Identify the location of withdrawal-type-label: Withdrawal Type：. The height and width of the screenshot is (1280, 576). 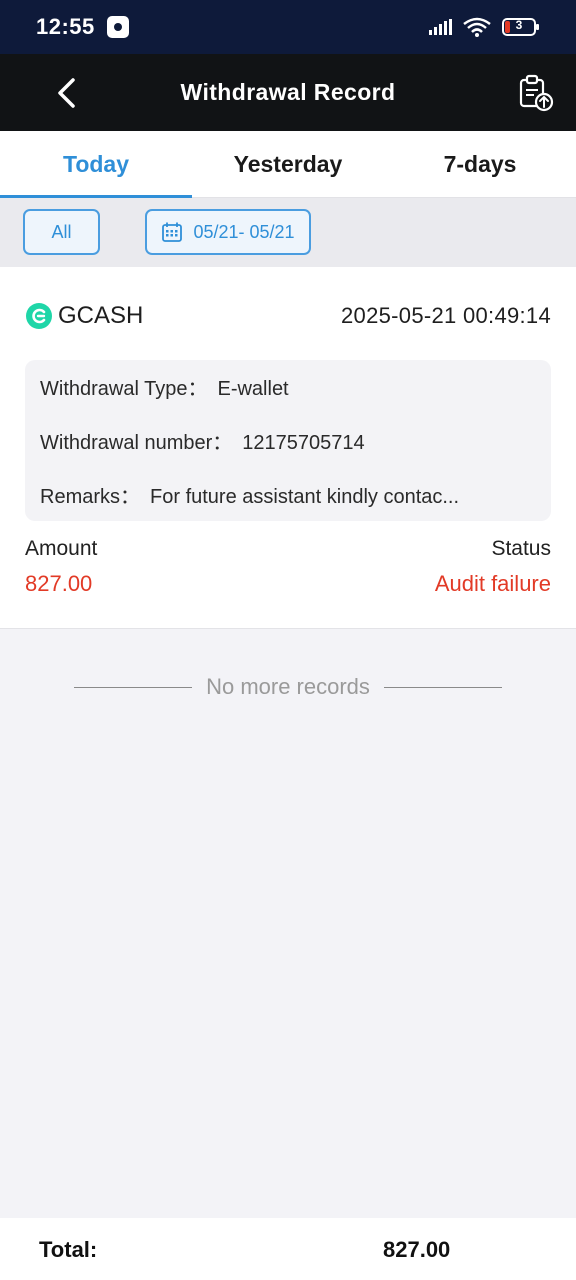
(124, 389).